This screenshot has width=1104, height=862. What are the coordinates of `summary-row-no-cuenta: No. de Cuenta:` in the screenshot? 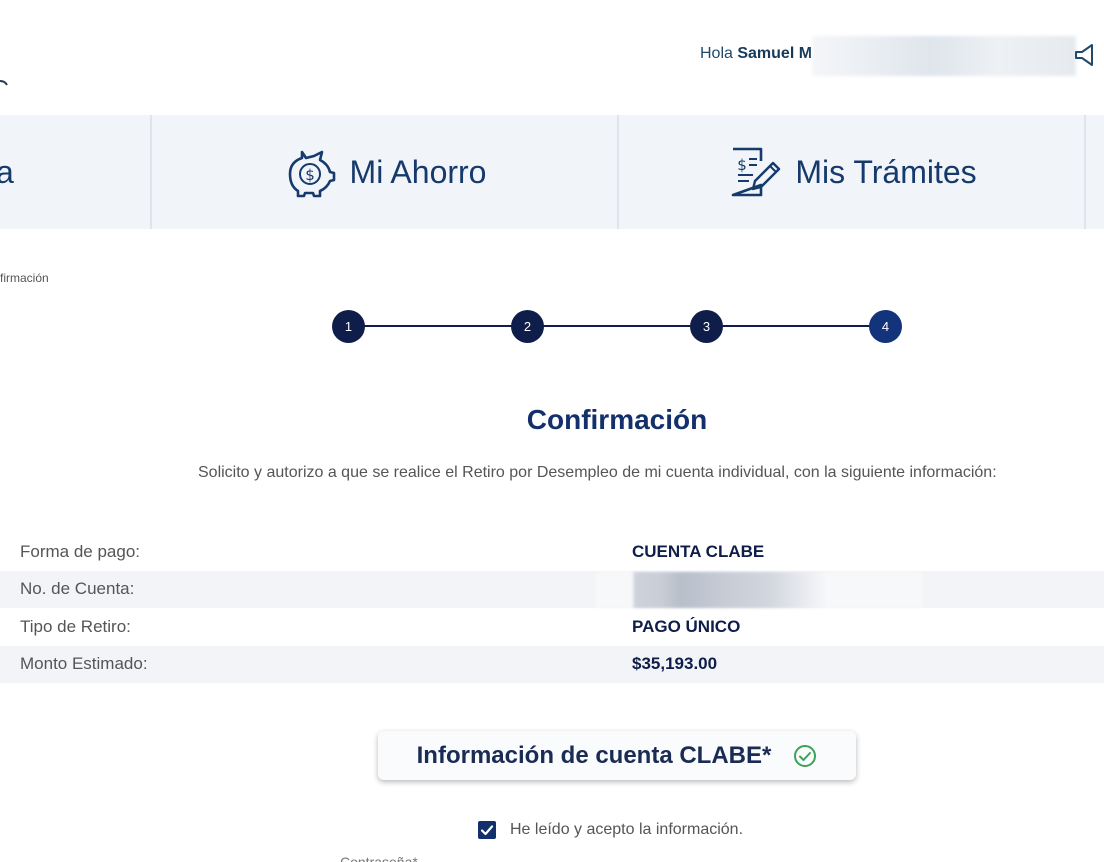 It's located at (552, 589).